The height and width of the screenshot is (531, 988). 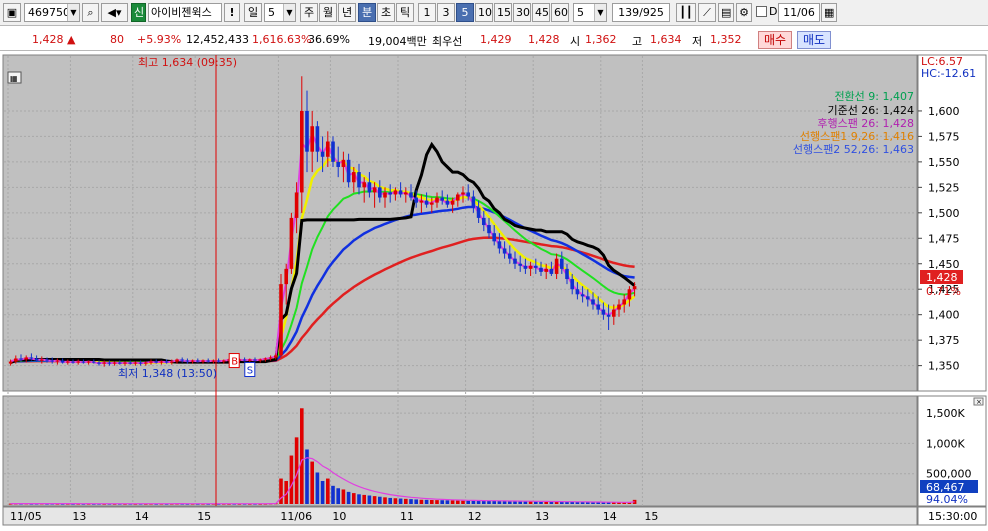 What do you see at coordinates (12, 12) in the screenshot?
I see `window-icon: ▣` at bounding box center [12, 12].